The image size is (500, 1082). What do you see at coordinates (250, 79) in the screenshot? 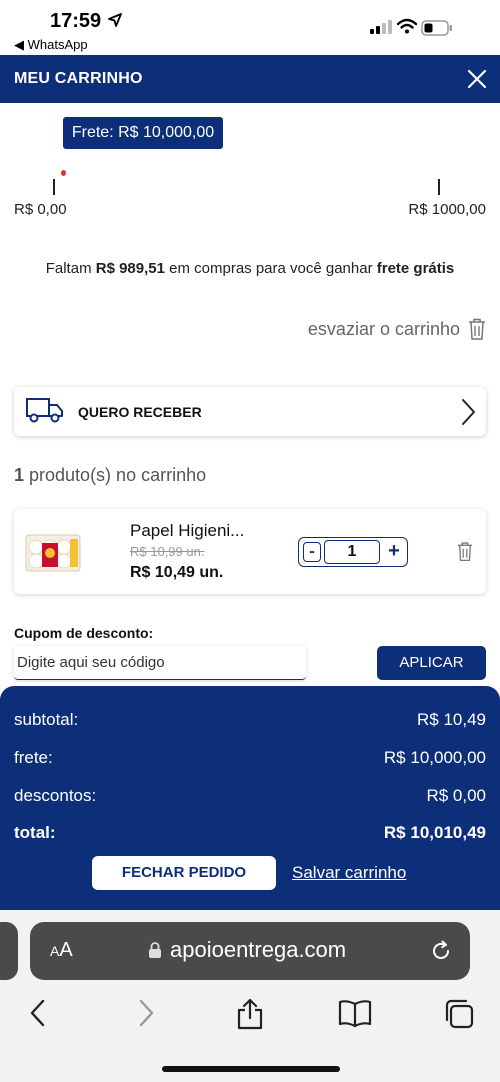
I see `cart-header: MEU CARRINHO` at bounding box center [250, 79].